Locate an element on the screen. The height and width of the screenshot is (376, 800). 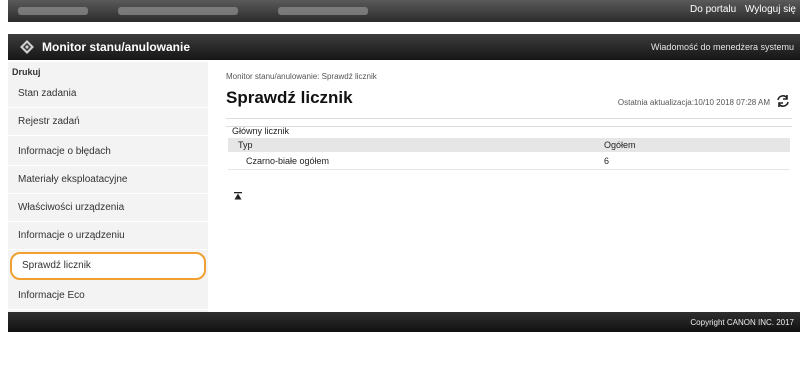
divider is located at coordinates (509, 118).